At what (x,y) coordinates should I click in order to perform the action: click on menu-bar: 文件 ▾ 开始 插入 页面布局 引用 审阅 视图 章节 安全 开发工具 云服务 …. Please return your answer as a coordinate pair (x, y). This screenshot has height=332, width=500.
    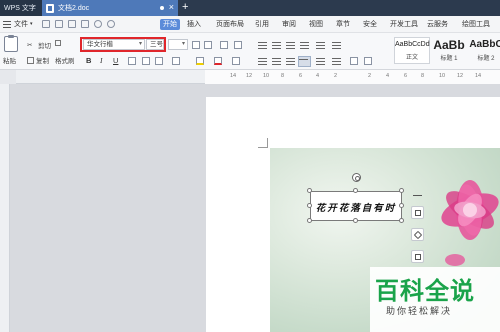
    Looking at the image, I should click on (250, 24).